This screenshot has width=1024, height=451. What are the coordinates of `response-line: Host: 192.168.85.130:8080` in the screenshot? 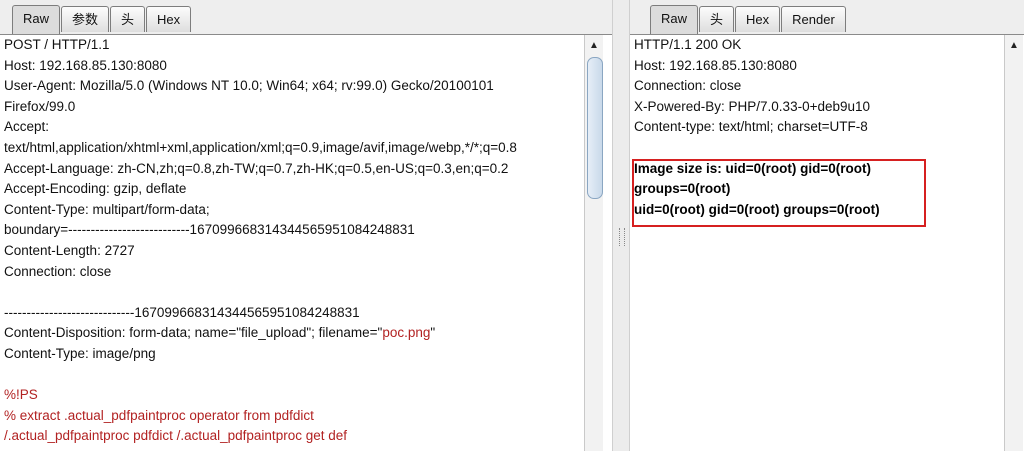 It's located at (715, 65).